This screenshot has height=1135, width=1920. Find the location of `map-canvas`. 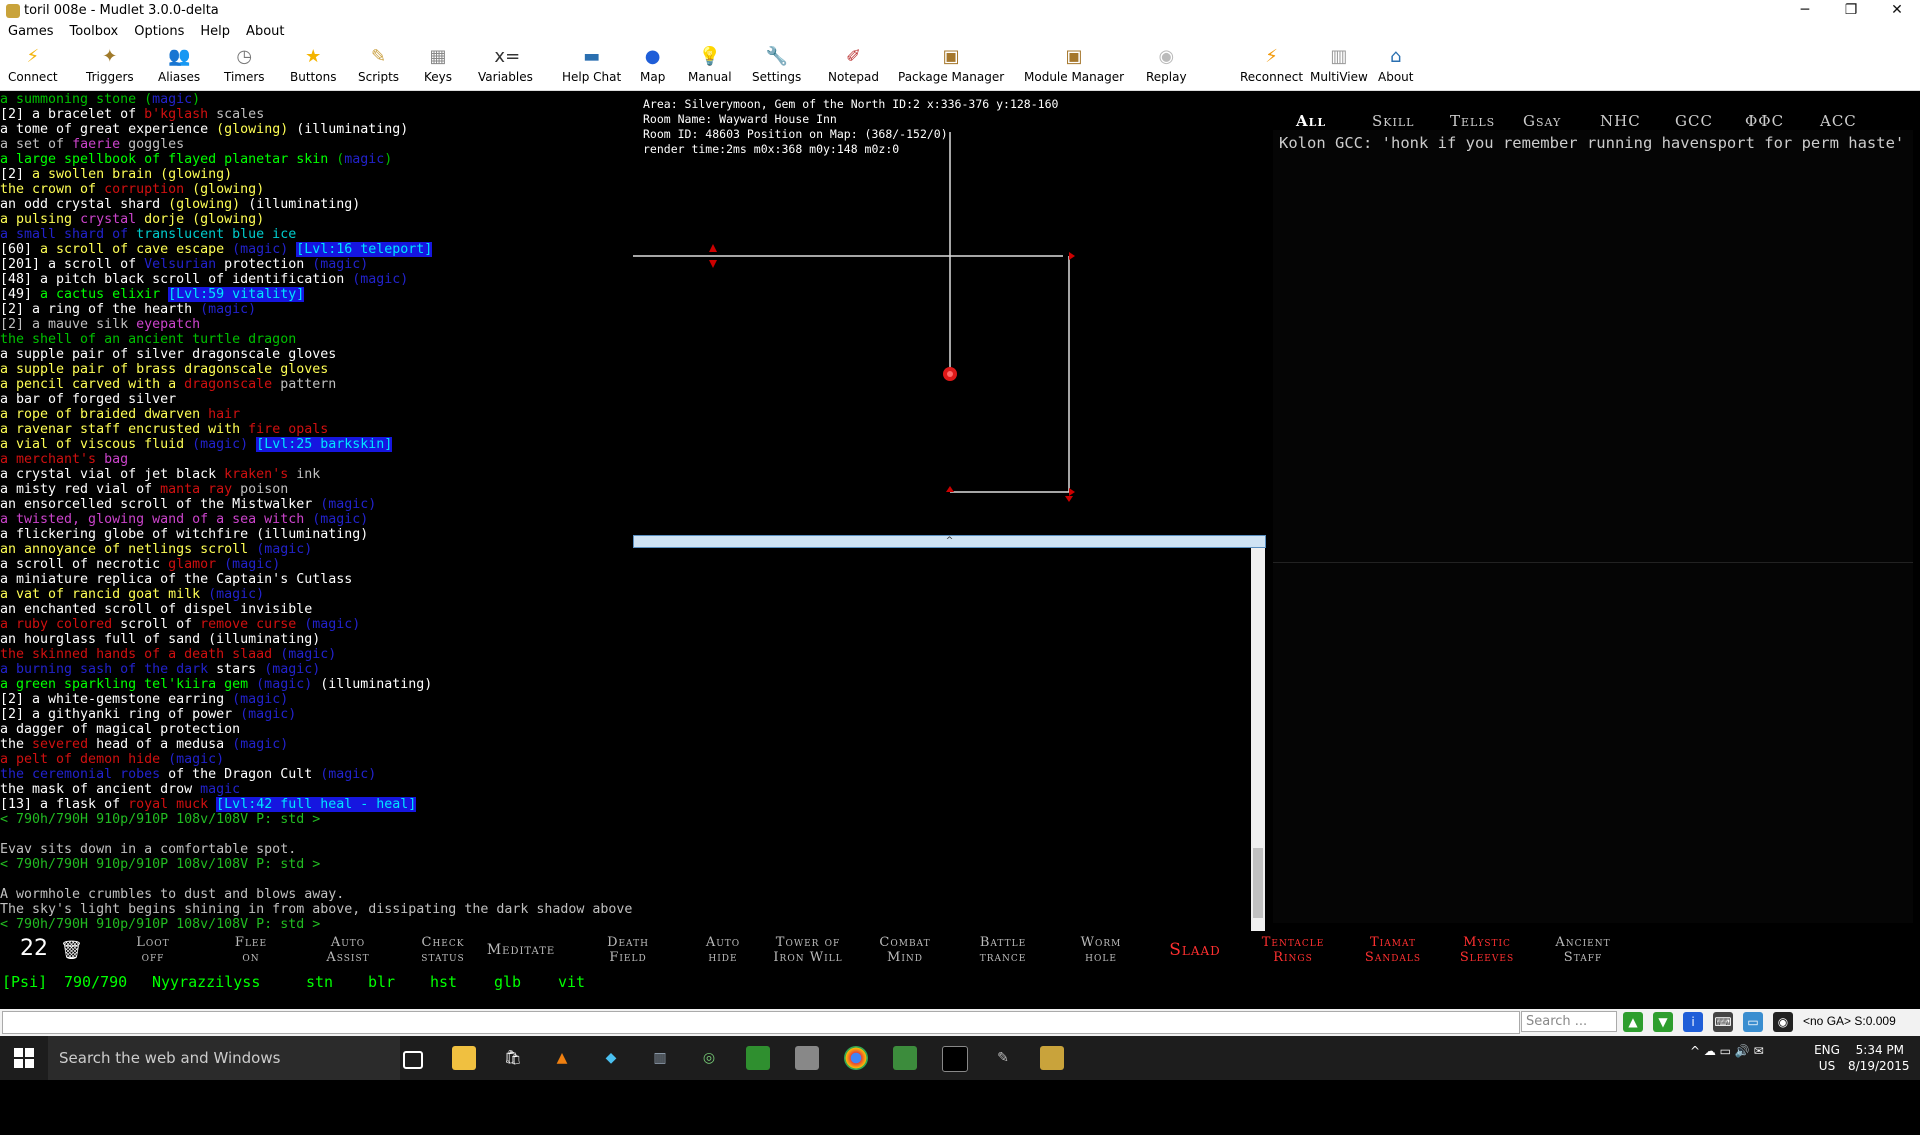

map-canvas is located at coordinates (949, 313).